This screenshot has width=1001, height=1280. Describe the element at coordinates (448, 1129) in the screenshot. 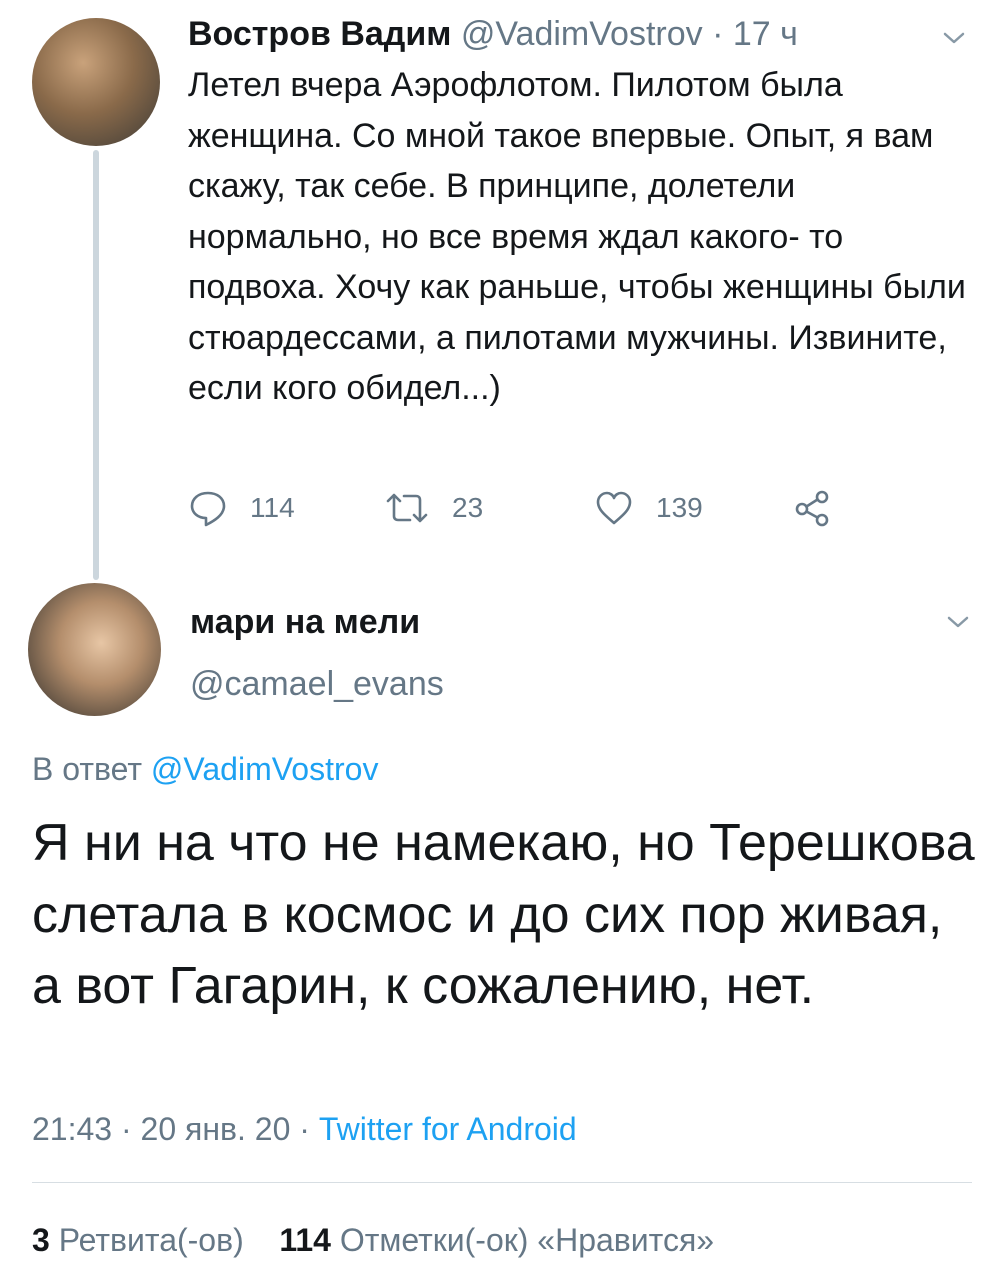

I see `tweet-source: Twitter for Android` at that location.